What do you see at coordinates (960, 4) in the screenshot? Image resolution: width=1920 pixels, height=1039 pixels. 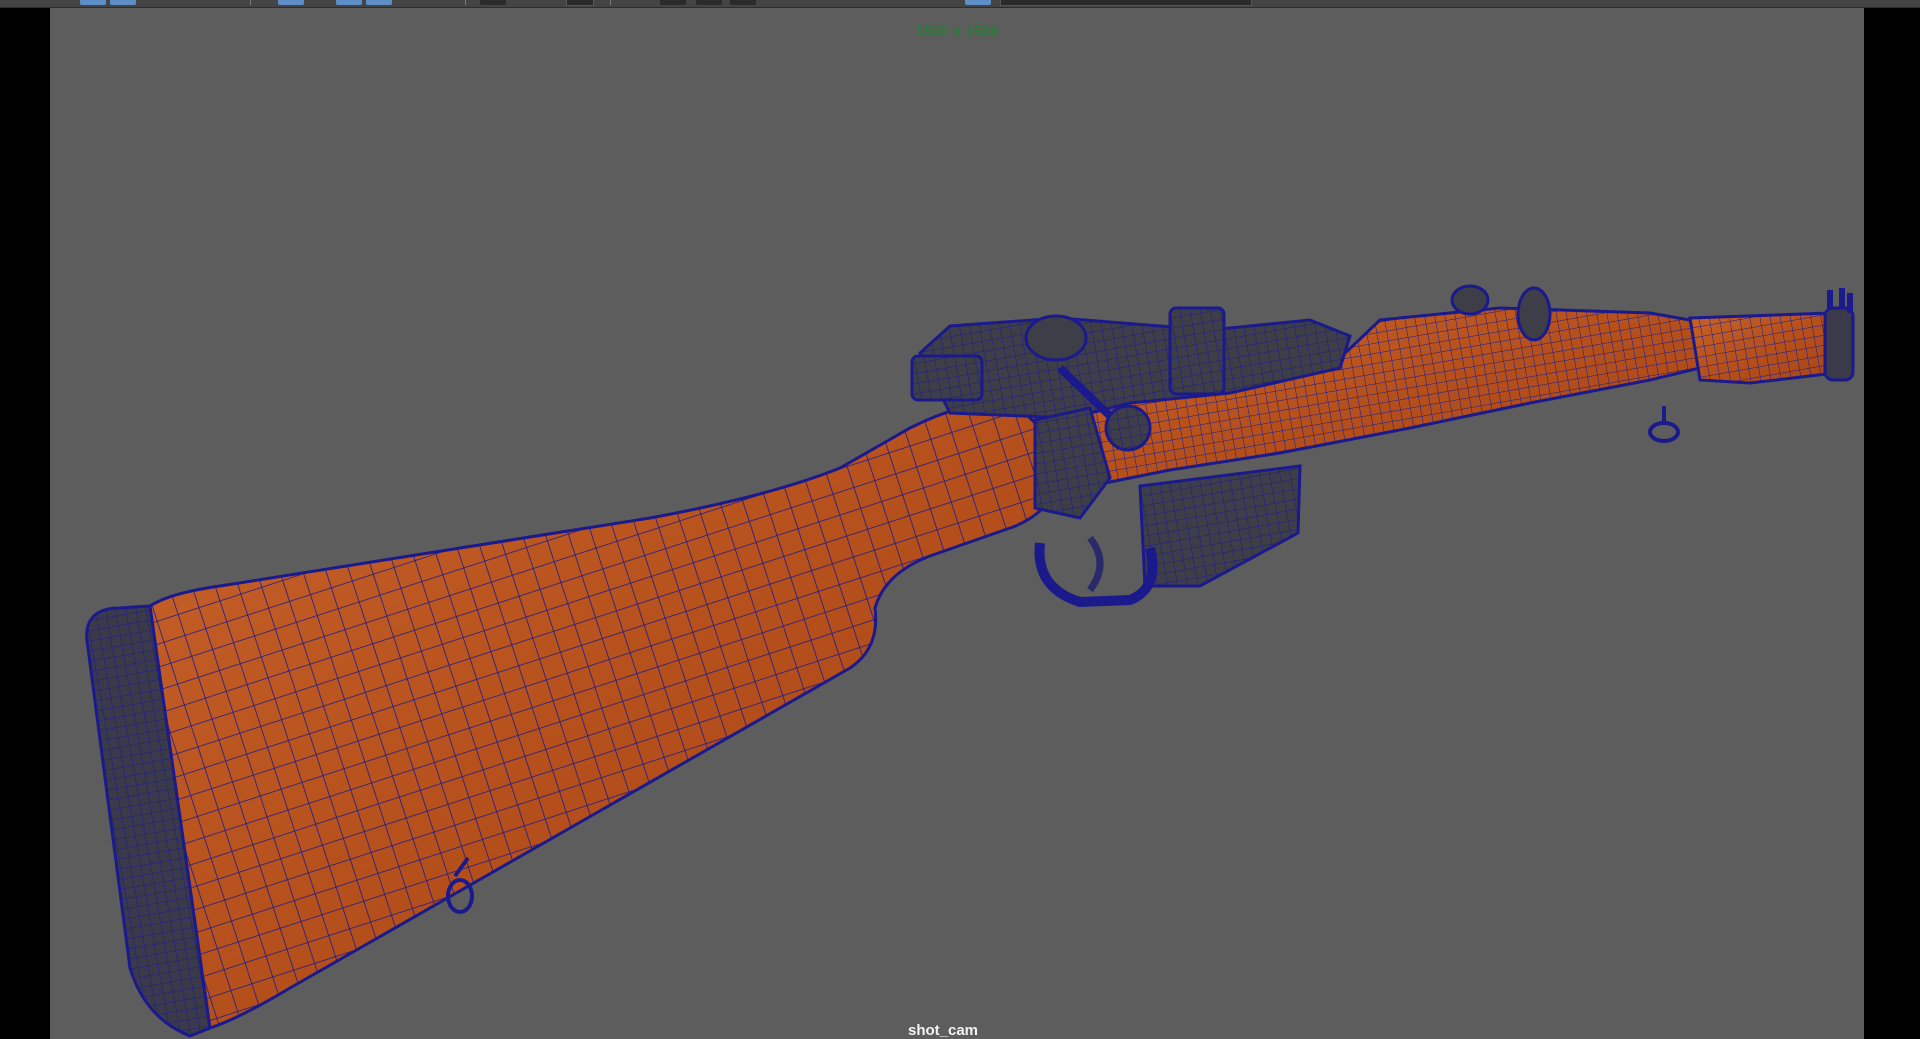 I see `viewport-toolbar` at bounding box center [960, 4].